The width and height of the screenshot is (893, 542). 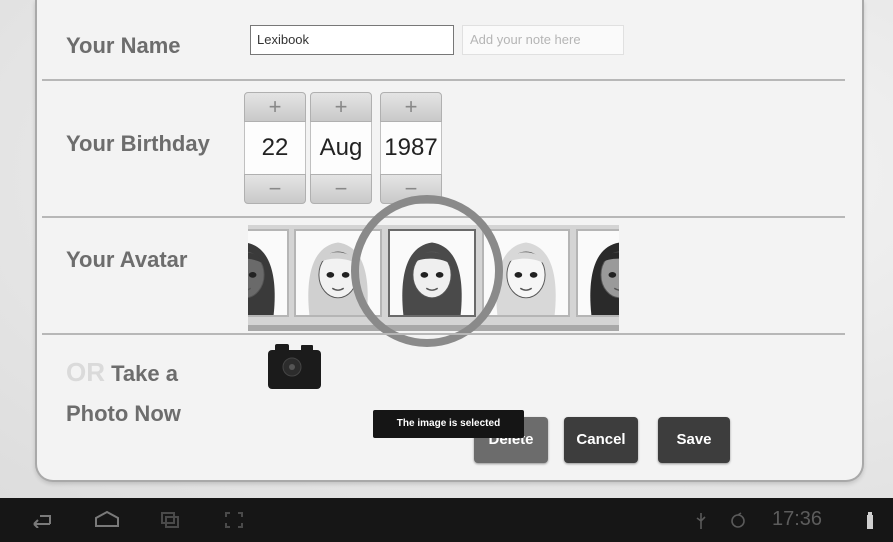 What do you see at coordinates (123, 413) in the screenshot?
I see `take-photo-line2: Photo Now` at bounding box center [123, 413].